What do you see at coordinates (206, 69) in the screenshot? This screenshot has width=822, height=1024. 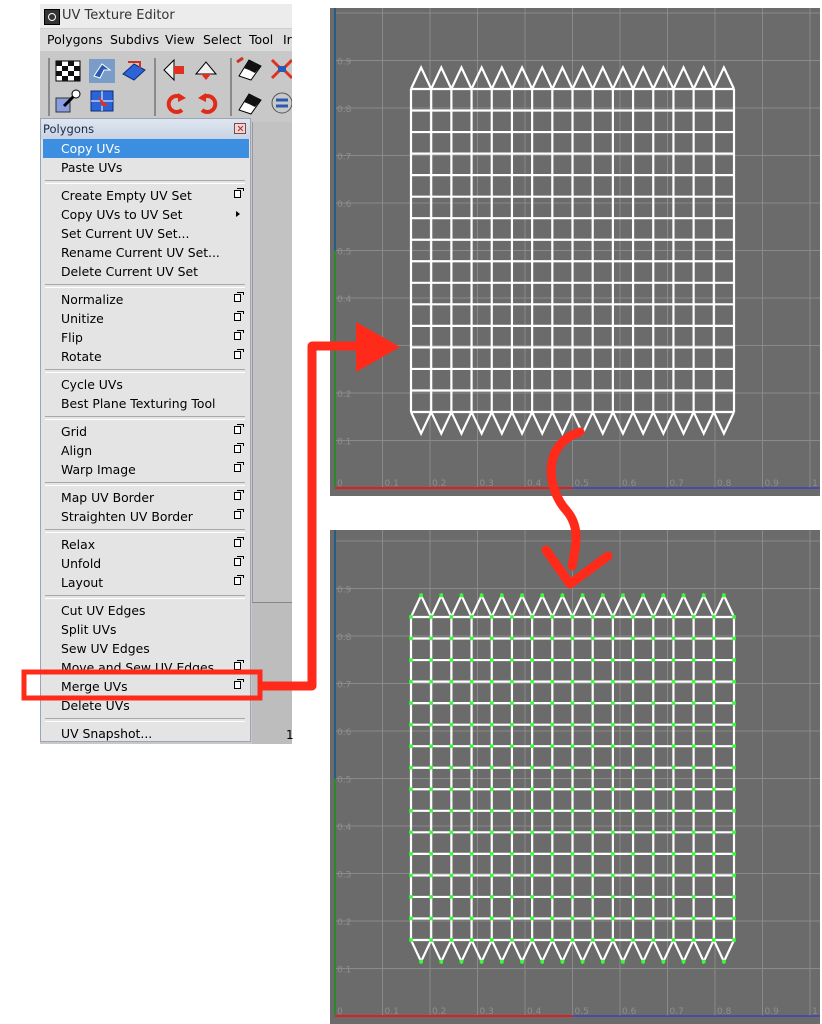 I see `move-up-icon` at bounding box center [206, 69].